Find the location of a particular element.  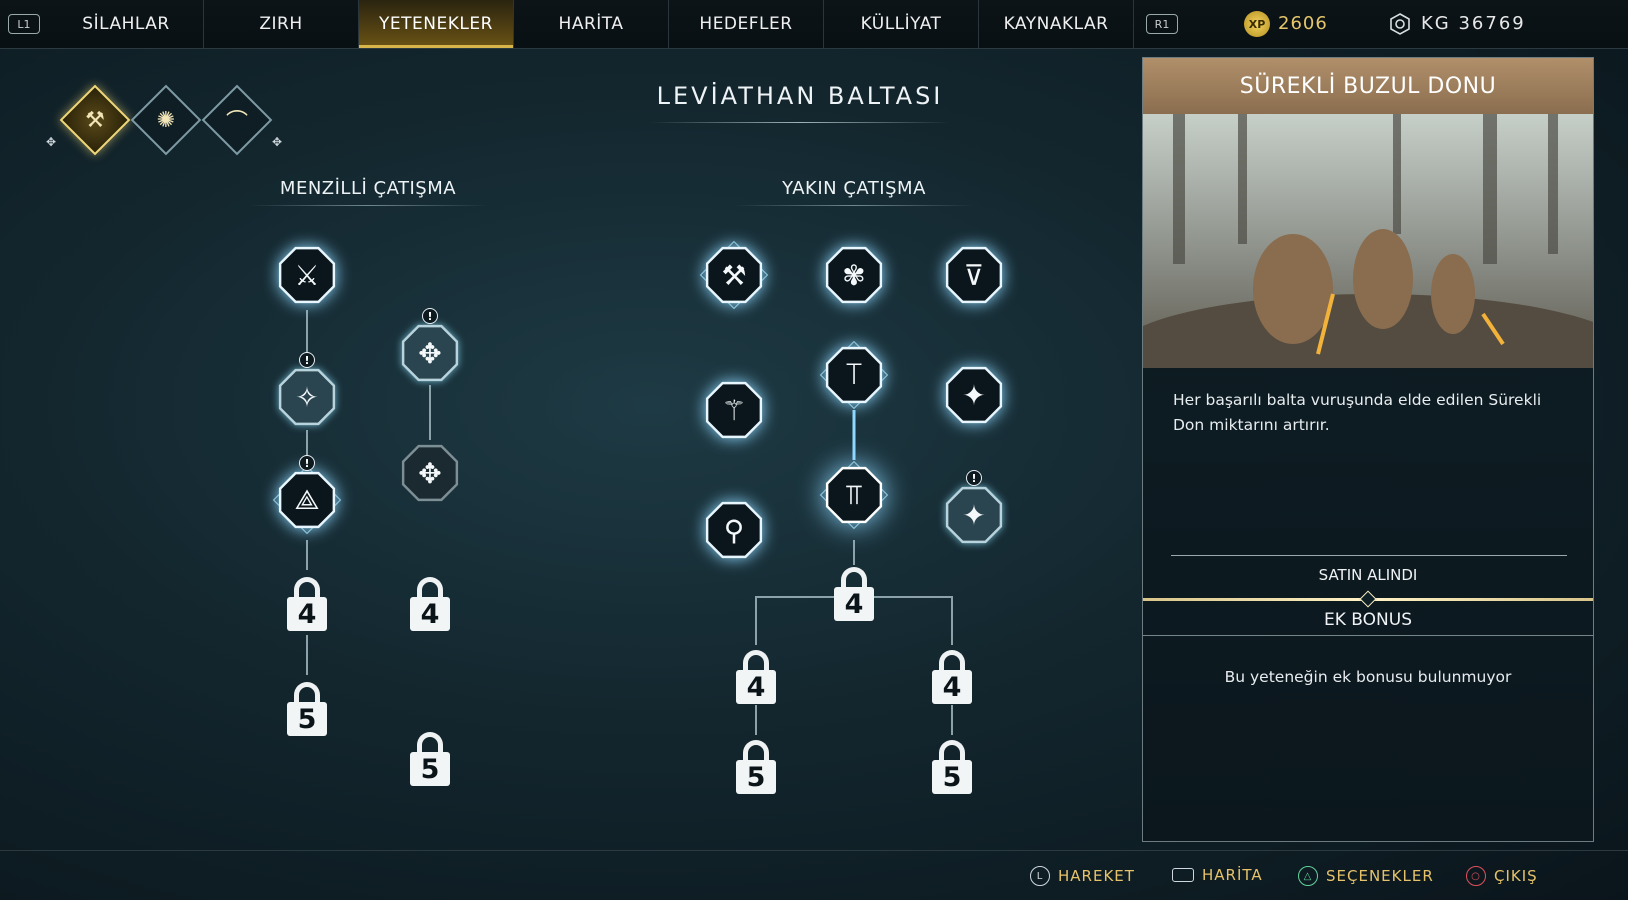

skill-node-ranged-1: ⚔ is located at coordinates (307, 275).